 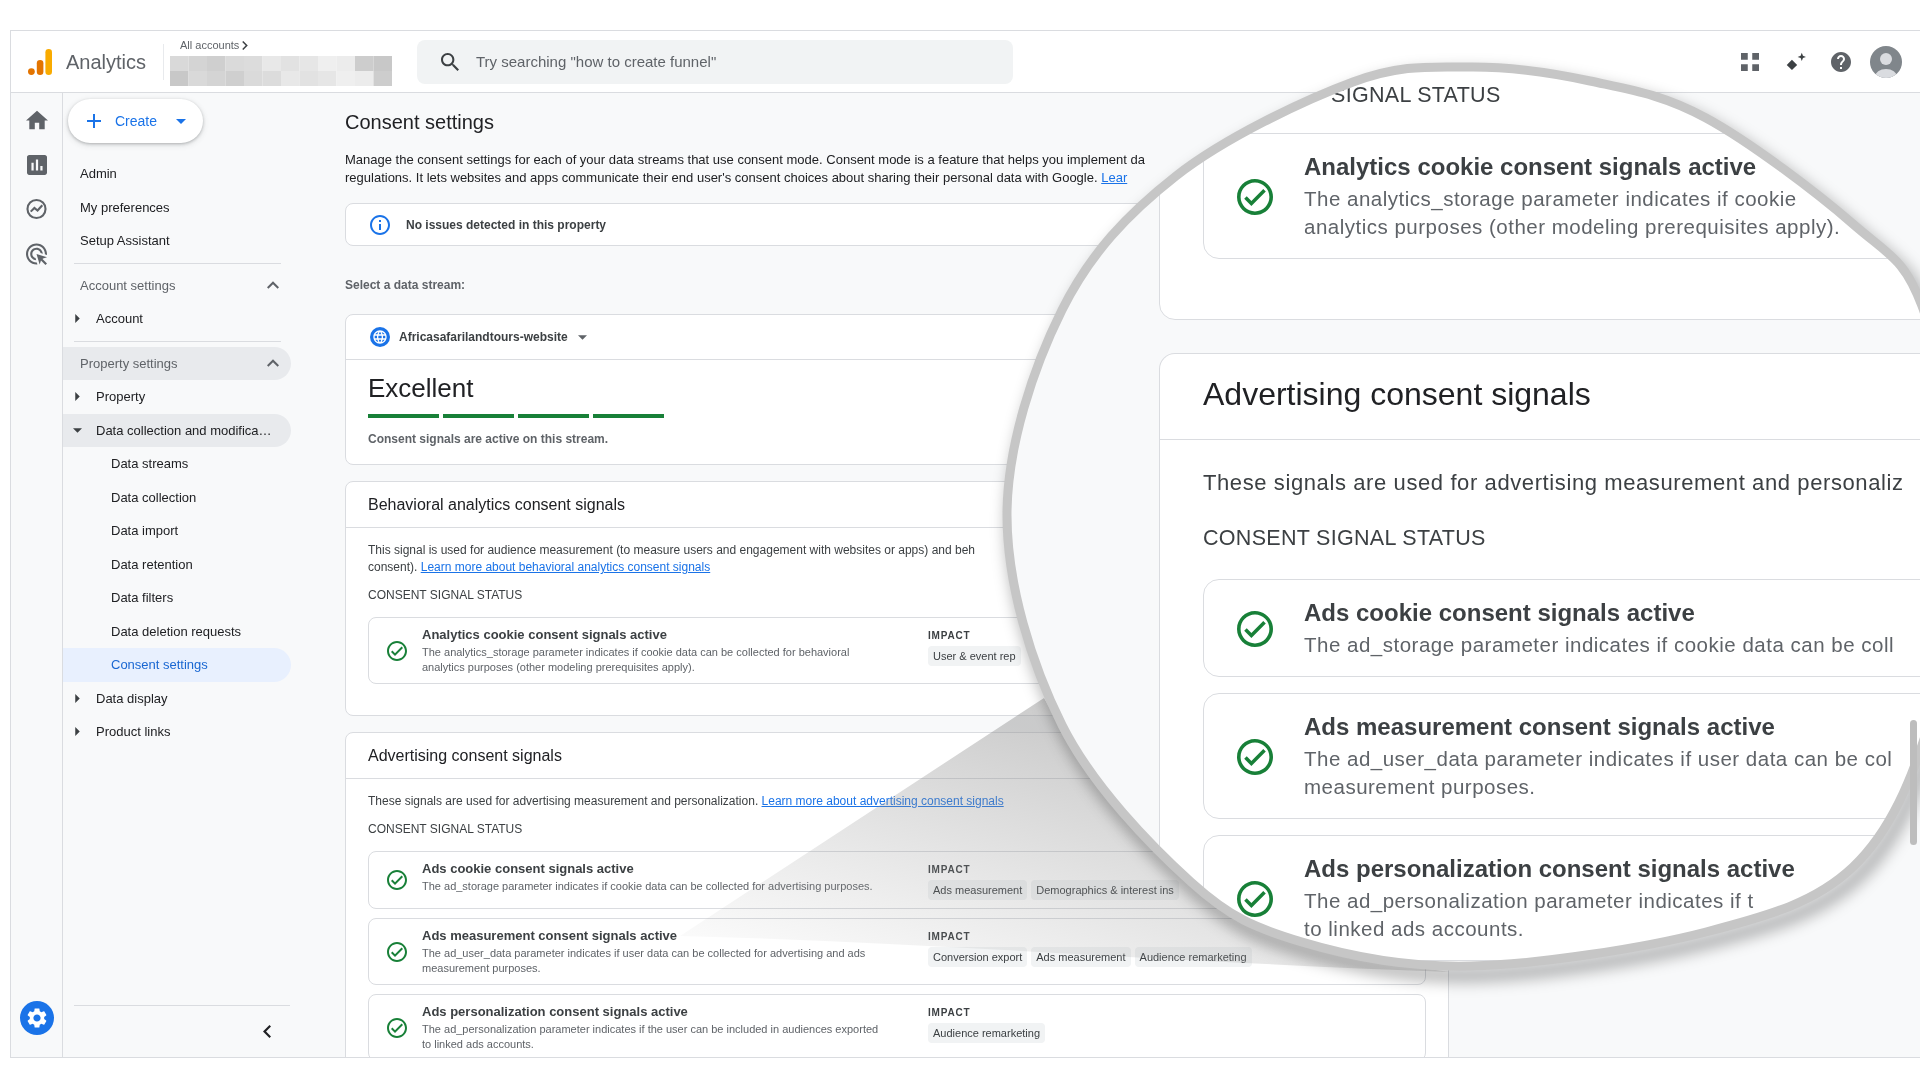 What do you see at coordinates (882, 801) in the screenshot?
I see `learn-more-link: Learn more about advertising consent signals` at bounding box center [882, 801].